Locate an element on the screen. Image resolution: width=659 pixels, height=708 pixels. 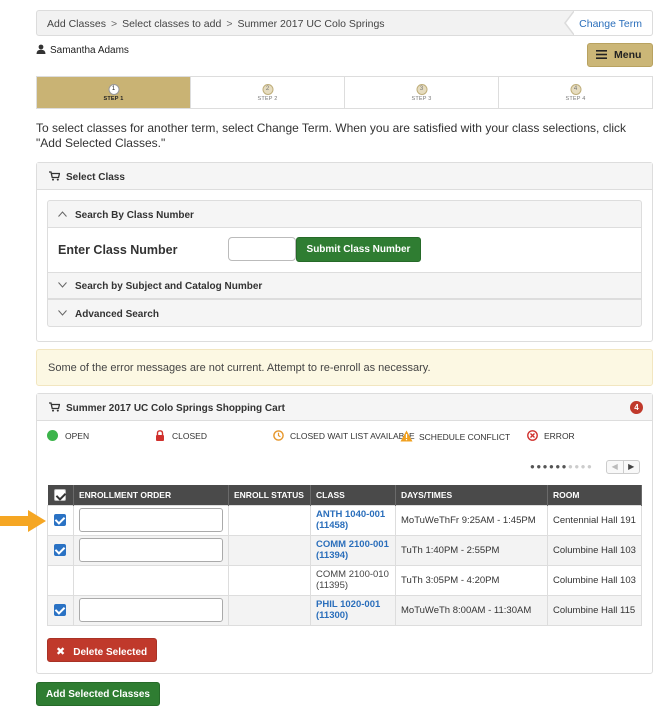
class-number-row: Enter Class Number Submit Class Number is located at coordinates (344, 250).